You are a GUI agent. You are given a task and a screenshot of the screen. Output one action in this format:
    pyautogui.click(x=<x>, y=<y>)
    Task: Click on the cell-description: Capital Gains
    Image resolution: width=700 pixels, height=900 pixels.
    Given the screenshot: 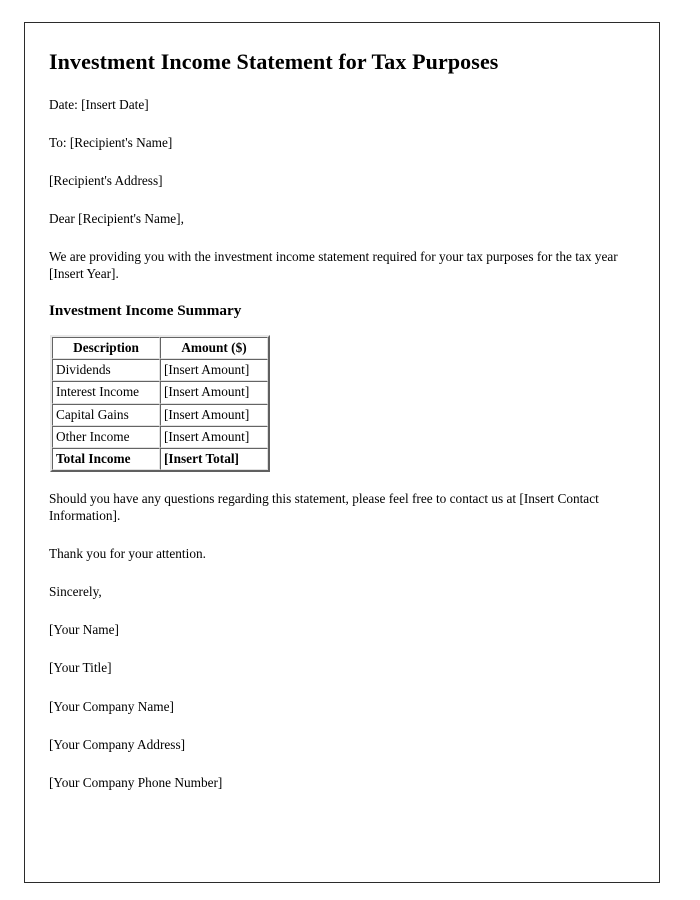 What is the action you would take?
    pyautogui.click(x=106, y=414)
    